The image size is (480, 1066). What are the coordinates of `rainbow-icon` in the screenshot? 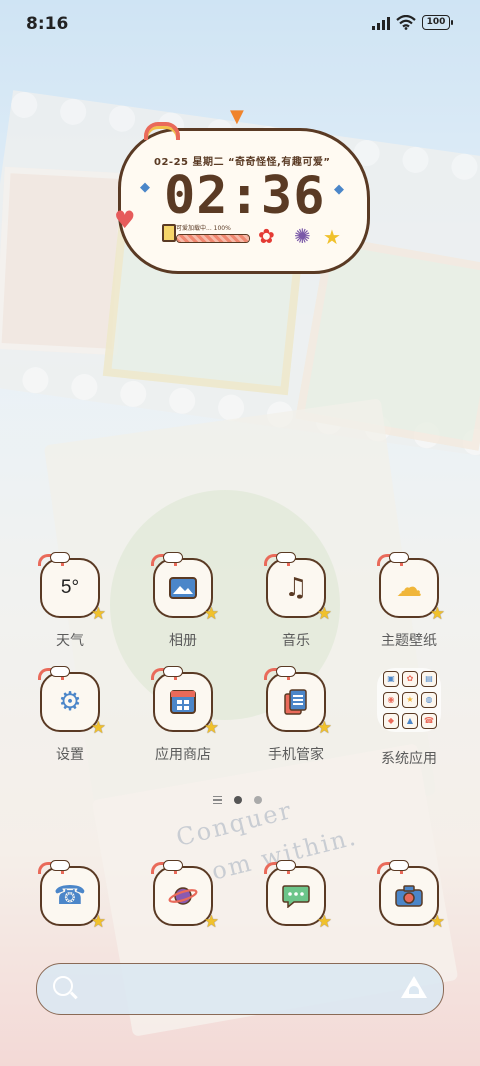 It's located at (162, 131).